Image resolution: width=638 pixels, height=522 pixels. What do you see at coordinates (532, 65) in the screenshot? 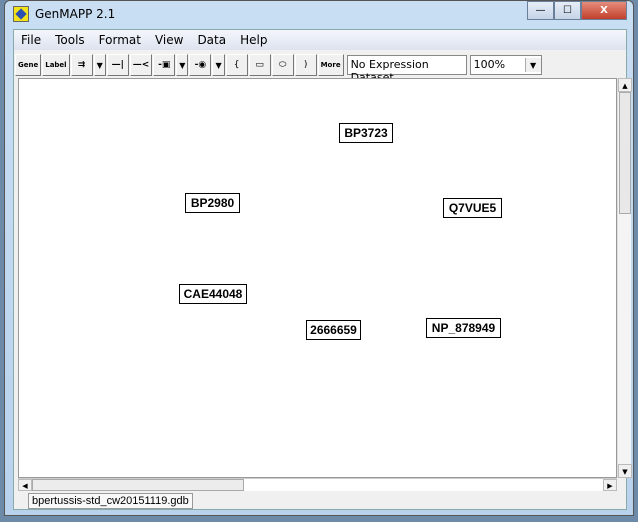
I see `chevron-down-icon: ▼` at bounding box center [532, 65].